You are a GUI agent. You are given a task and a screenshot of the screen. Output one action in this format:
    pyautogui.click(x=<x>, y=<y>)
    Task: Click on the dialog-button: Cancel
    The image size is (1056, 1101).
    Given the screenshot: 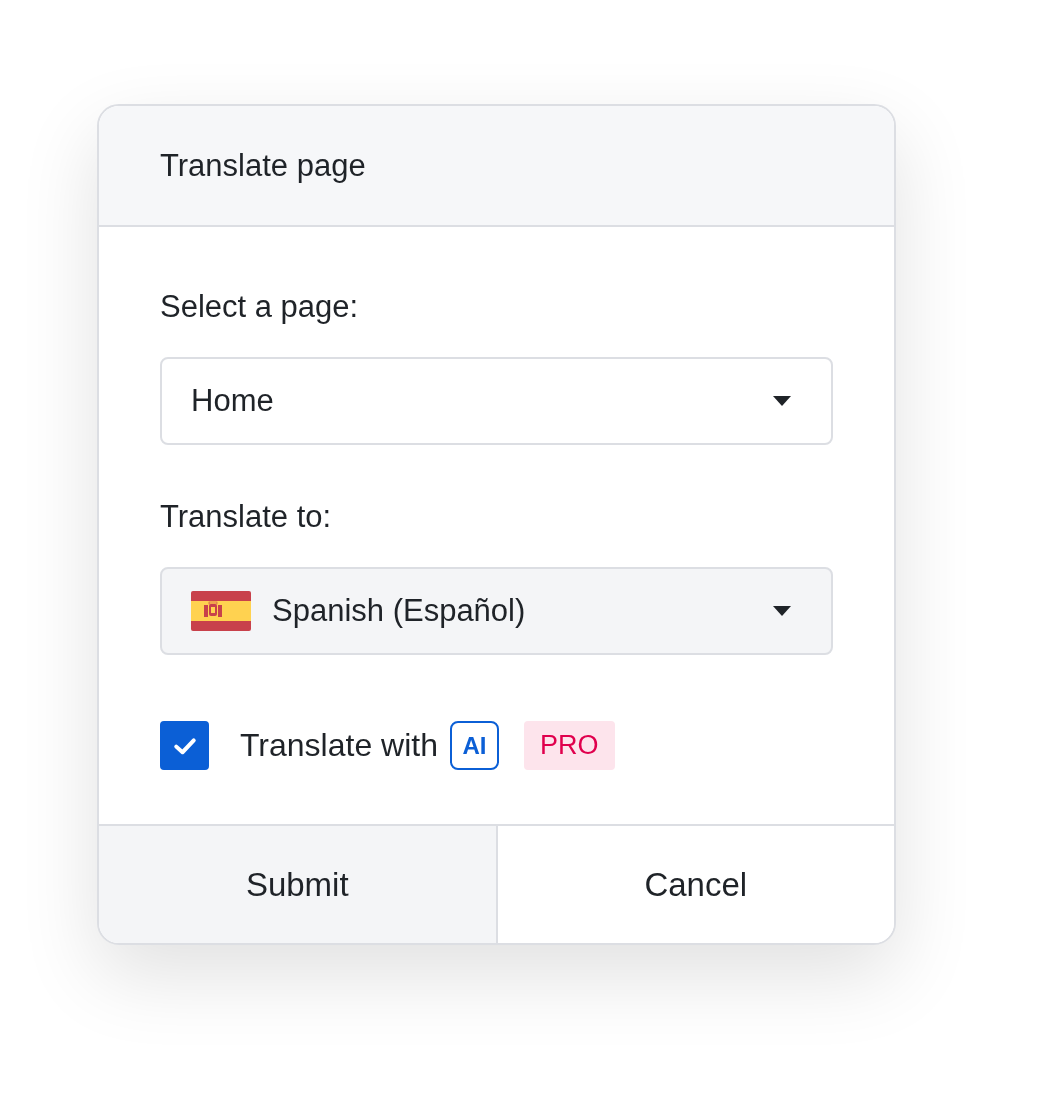 What is the action you would take?
    pyautogui.click(x=694, y=884)
    